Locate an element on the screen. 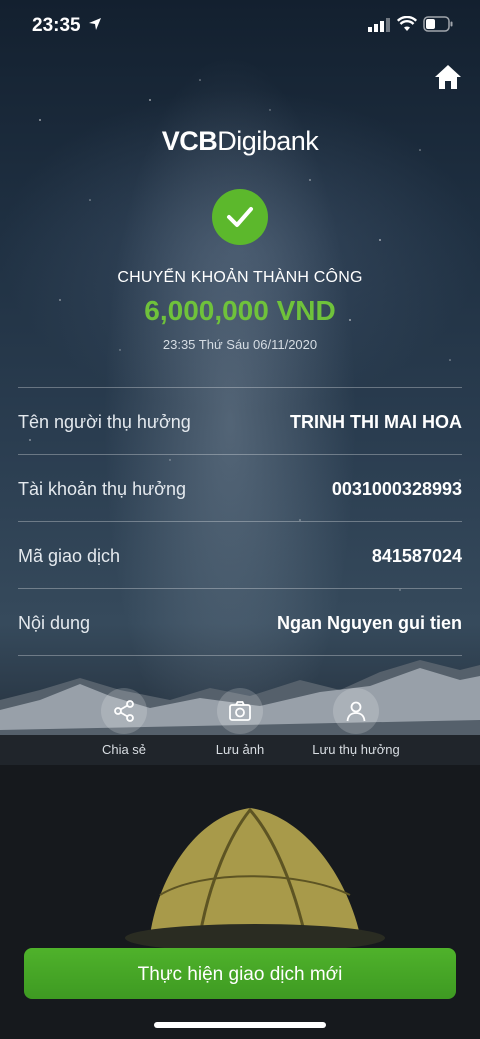  save-image-button-circle is located at coordinates (240, 711).